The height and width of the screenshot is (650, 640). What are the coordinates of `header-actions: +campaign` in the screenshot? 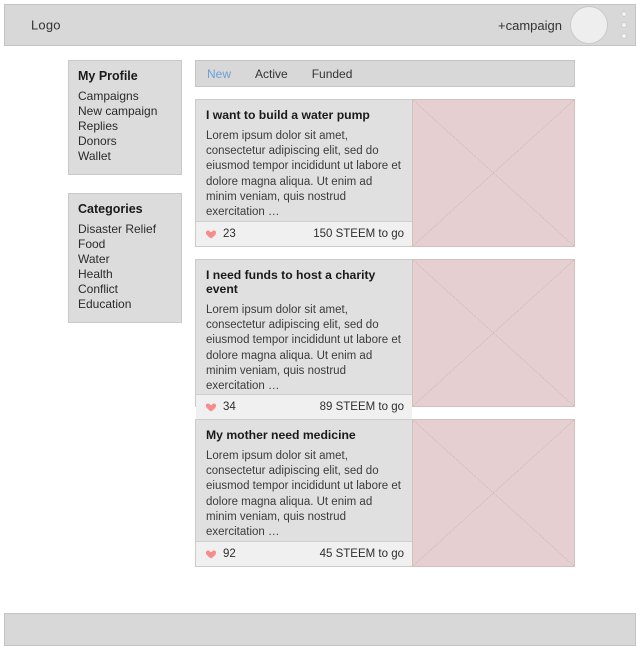 It's located at (564, 25).